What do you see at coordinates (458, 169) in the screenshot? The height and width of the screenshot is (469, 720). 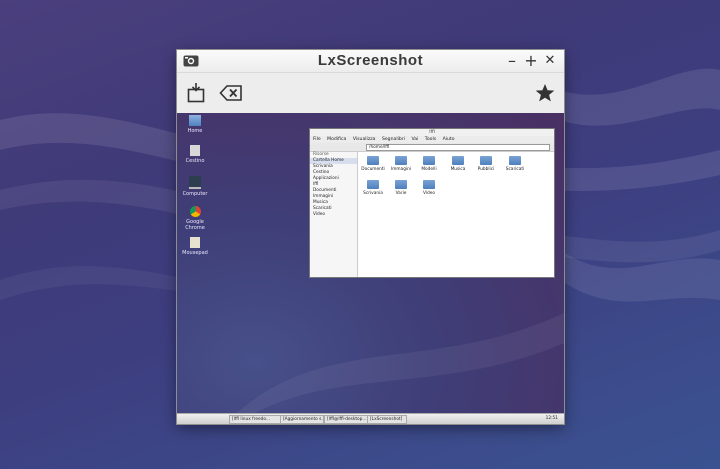 I see `folder-label: Musica` at bounding box center [458, 169].